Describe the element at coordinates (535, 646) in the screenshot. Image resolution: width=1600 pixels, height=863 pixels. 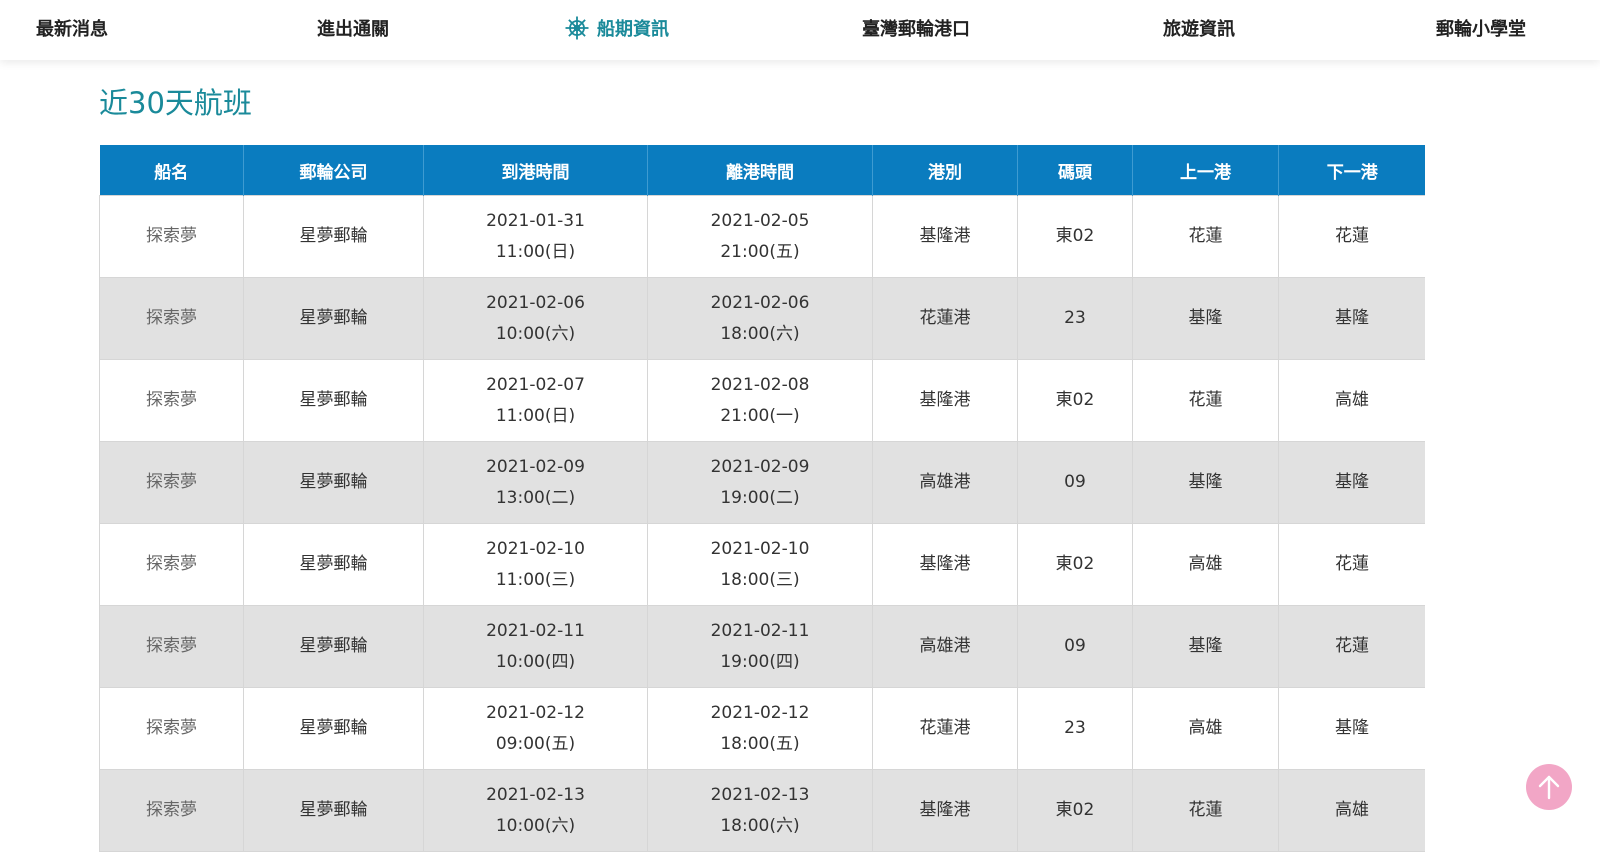
I see `cell-arrival-time: 2021-02-11 10:00(四)` at that location.